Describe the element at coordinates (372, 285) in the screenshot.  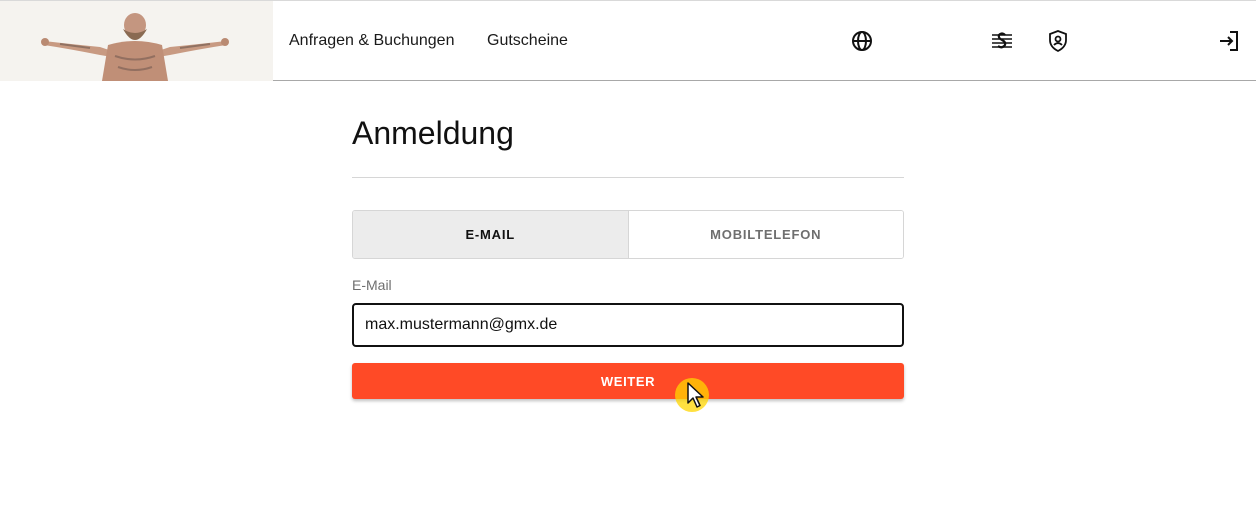
I see `email-label: E-Mail` at that location.